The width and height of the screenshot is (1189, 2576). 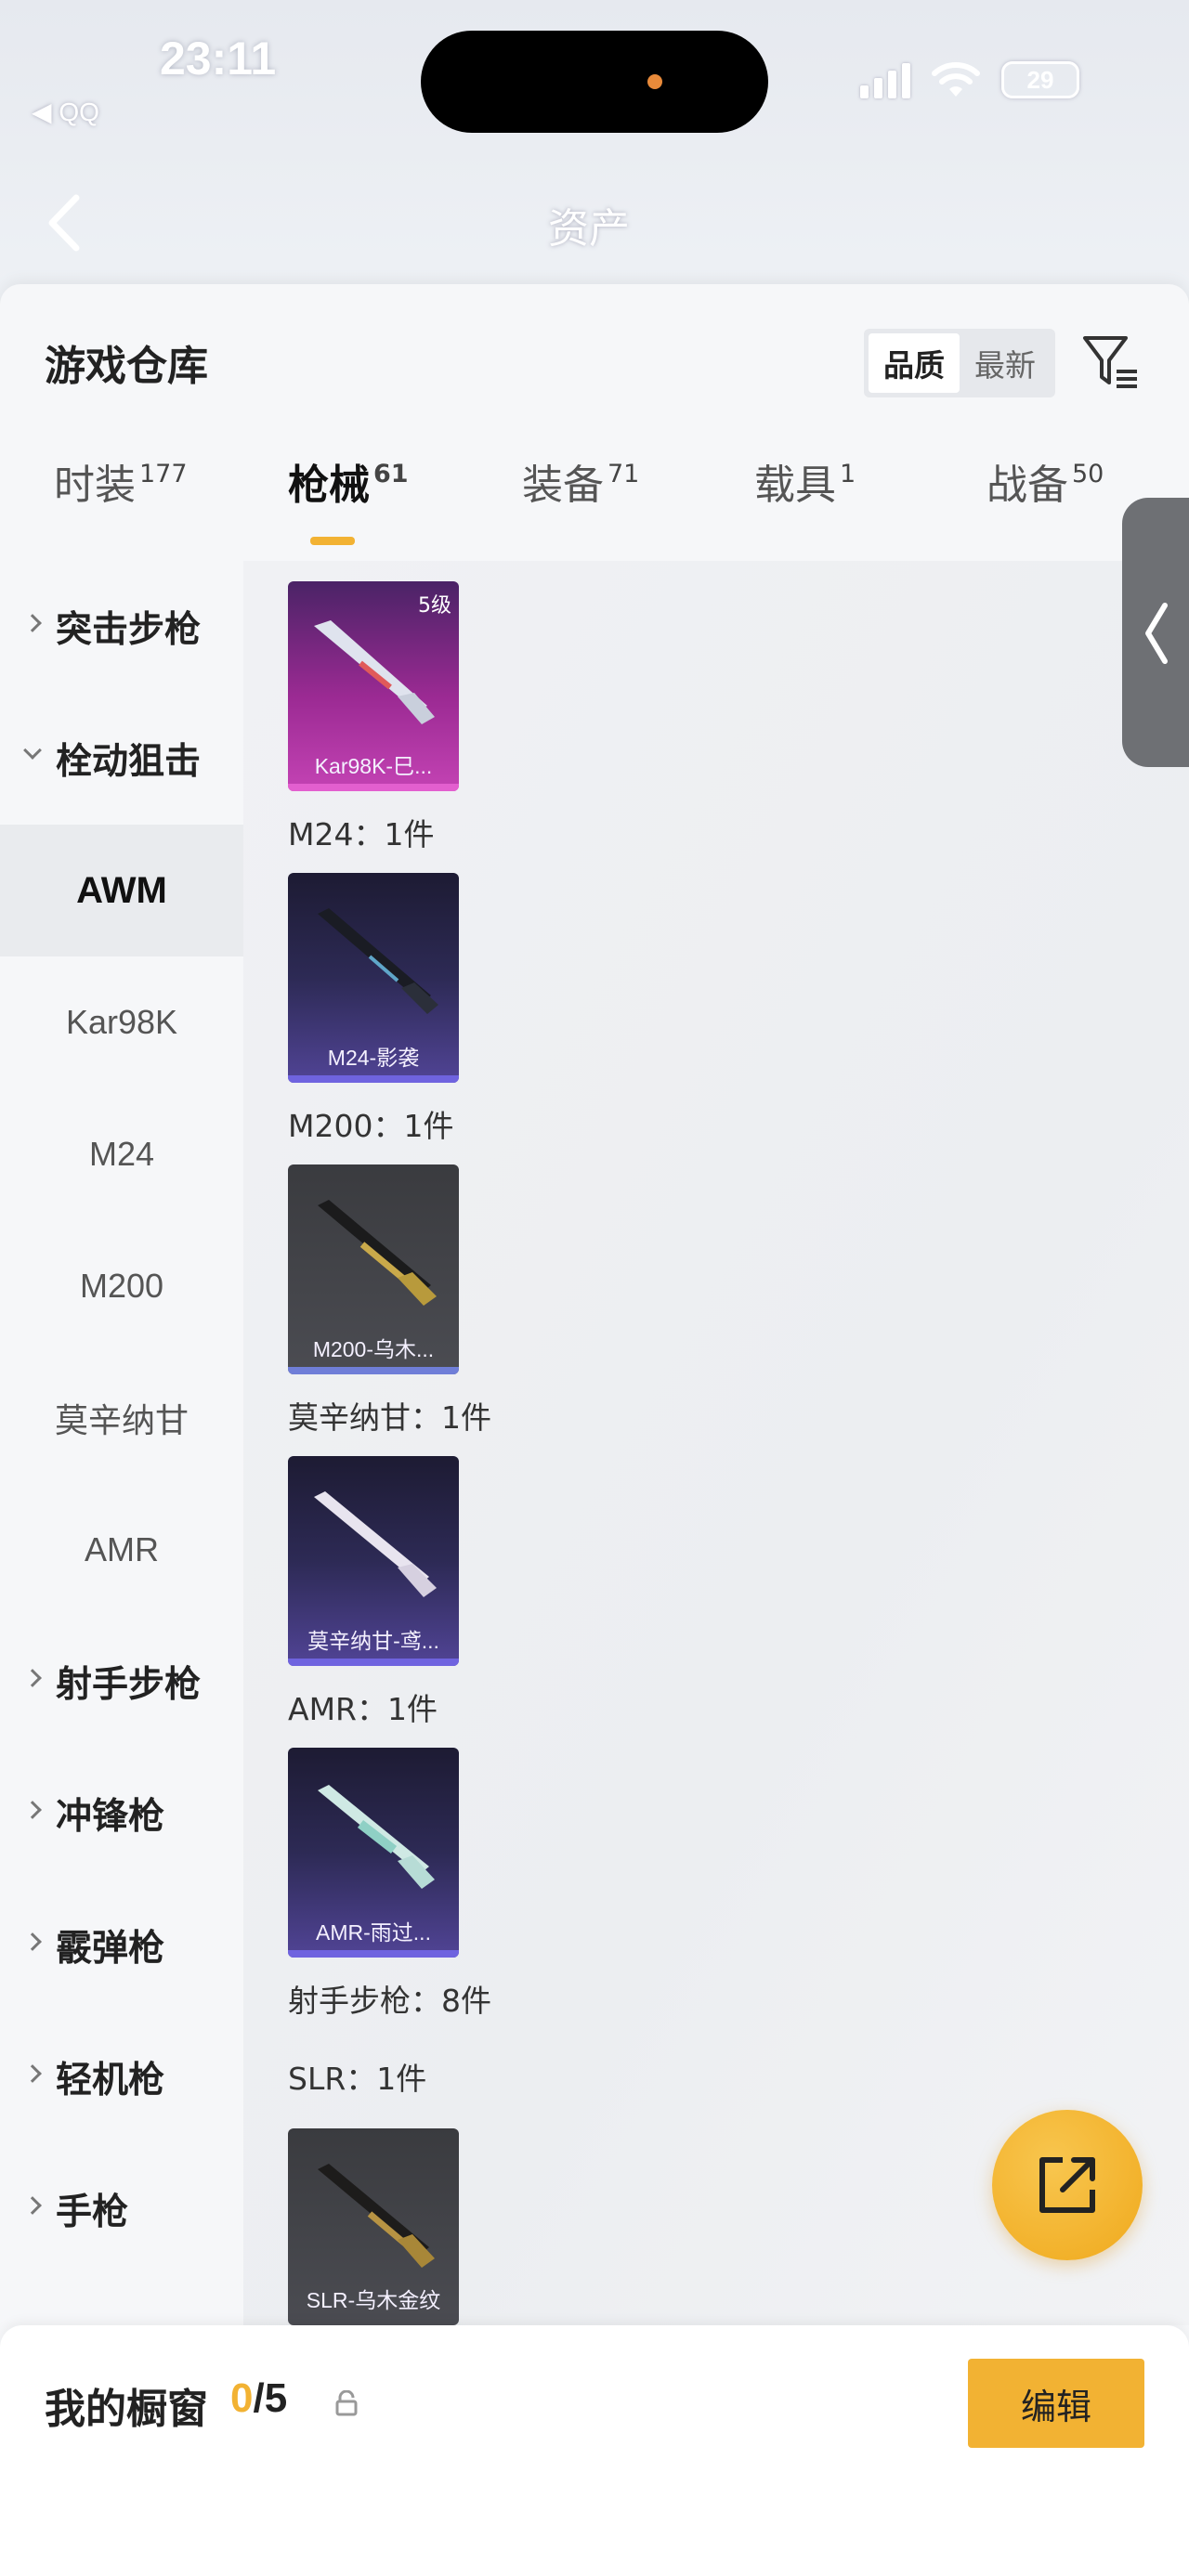 I want to click on item-name: M24-影袭, so click(x=374, y=1058).